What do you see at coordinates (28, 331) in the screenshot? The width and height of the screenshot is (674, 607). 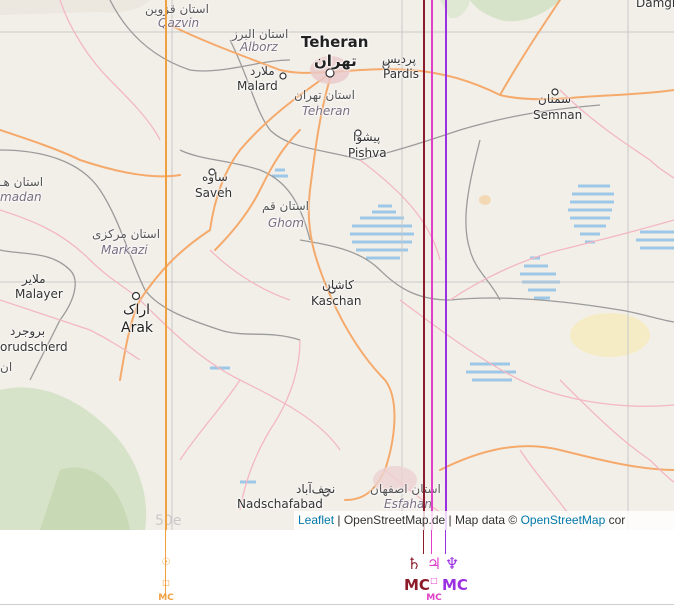 I see `place-label-borujerd-fa: بروجرد` at bounding box center [28, 331].